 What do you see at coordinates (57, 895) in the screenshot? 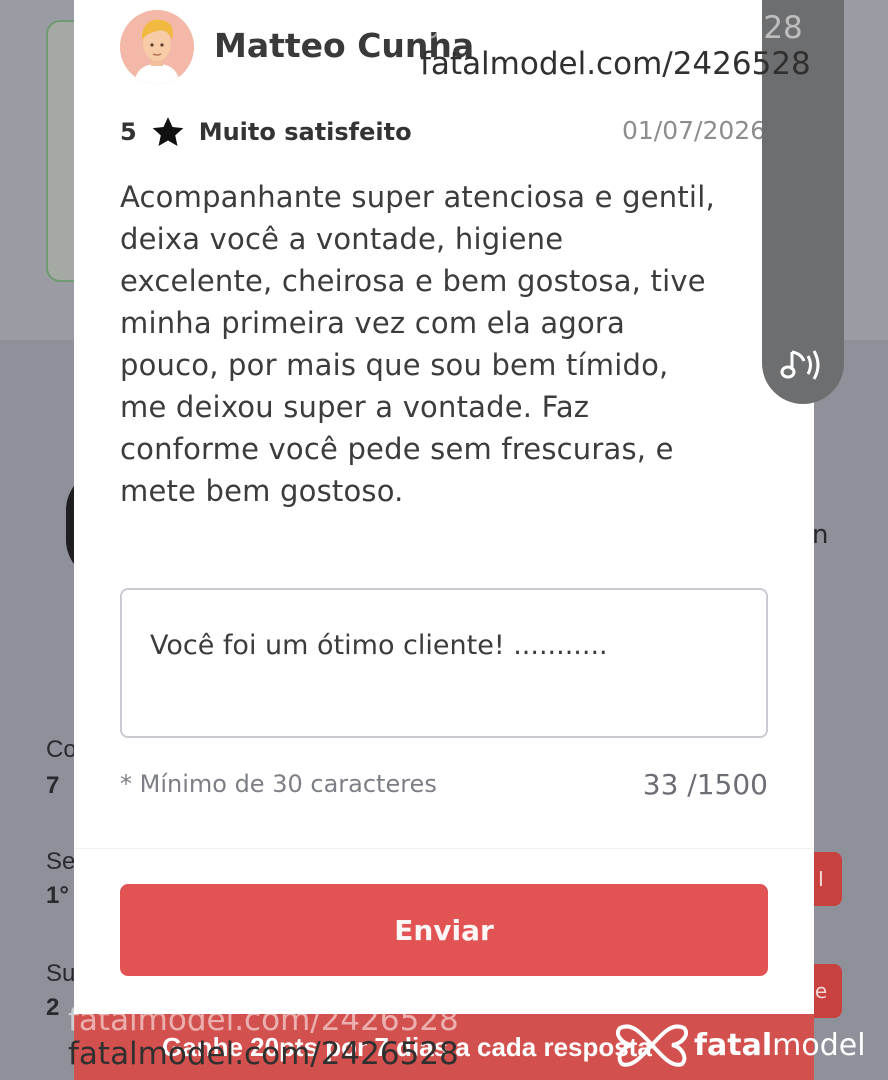
I see `background-value-2: 1°` at bounding box center [57, 895].